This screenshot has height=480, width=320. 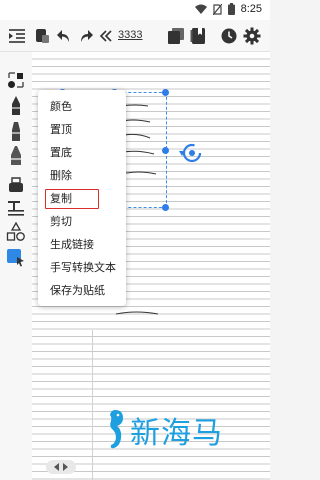 I want to click on list-collapse-icon, so click(x=17, y=36).